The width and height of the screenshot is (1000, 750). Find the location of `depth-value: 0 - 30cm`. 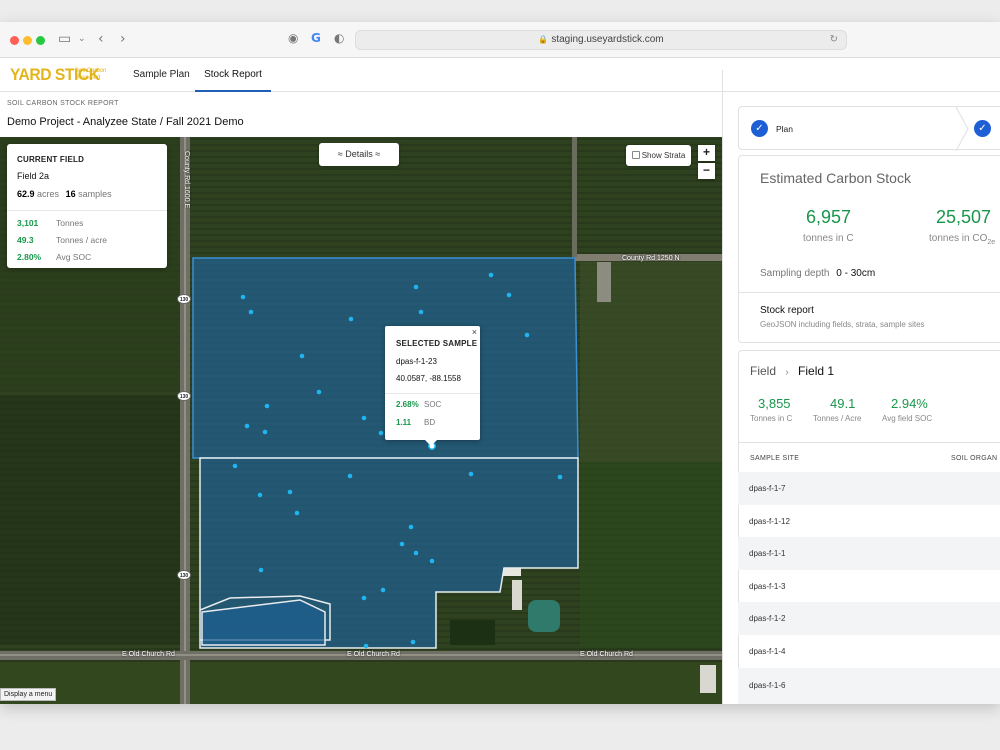

depth-value: 0 - 30cm is located at coordinates (856, 273).